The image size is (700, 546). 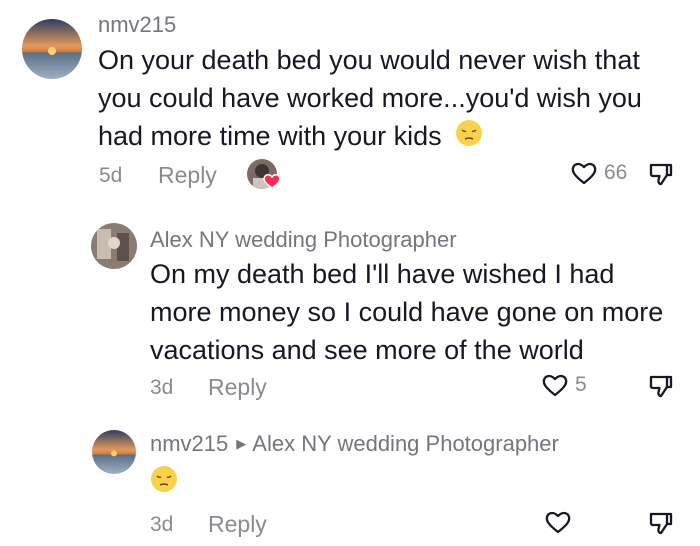 What do you see at coordinates (272, 181) in the screenshot?
I see `creator-heart-badge-icon` at bounding box center [272, 181].